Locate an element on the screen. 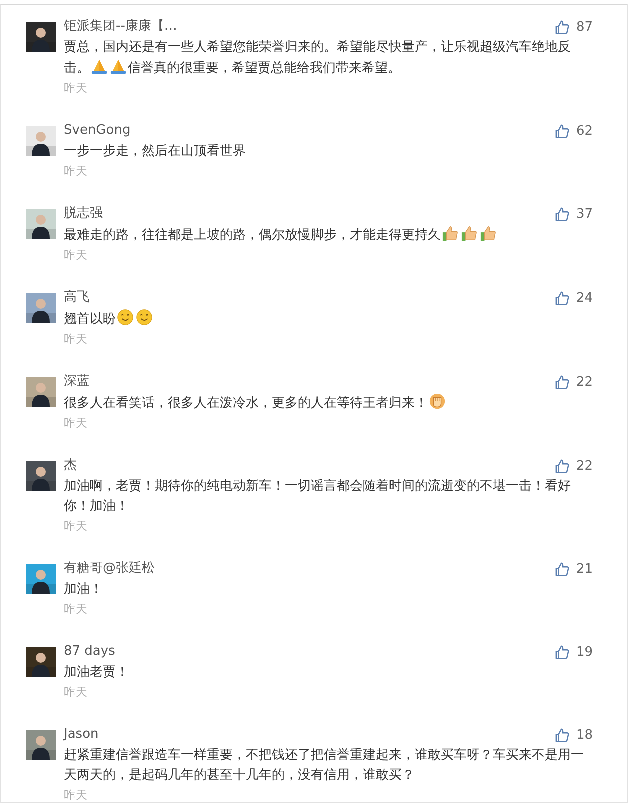 The width and height of the screenshot is (630, 803). user-name: 脱志强 is located at coordinates (83, 214).